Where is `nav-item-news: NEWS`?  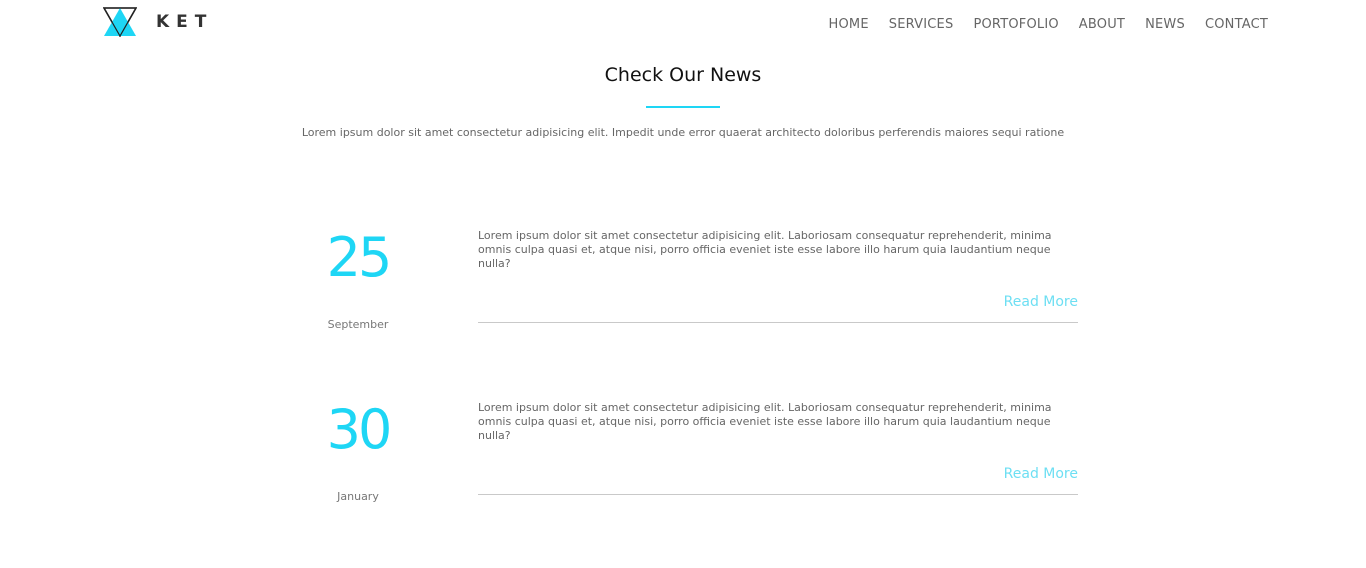
nav-item-news: NEWS is located at coordinates (1165, 23).